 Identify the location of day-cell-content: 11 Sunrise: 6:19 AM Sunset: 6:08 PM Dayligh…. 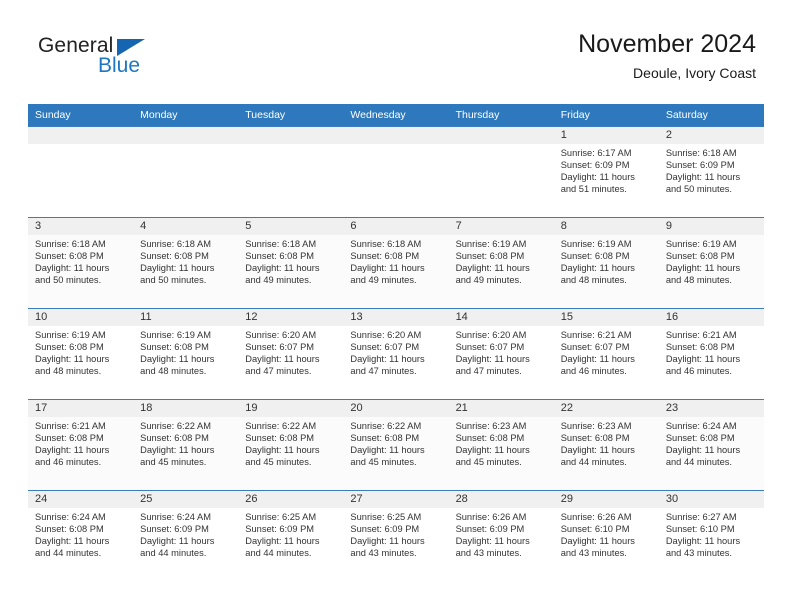
(186, 354).